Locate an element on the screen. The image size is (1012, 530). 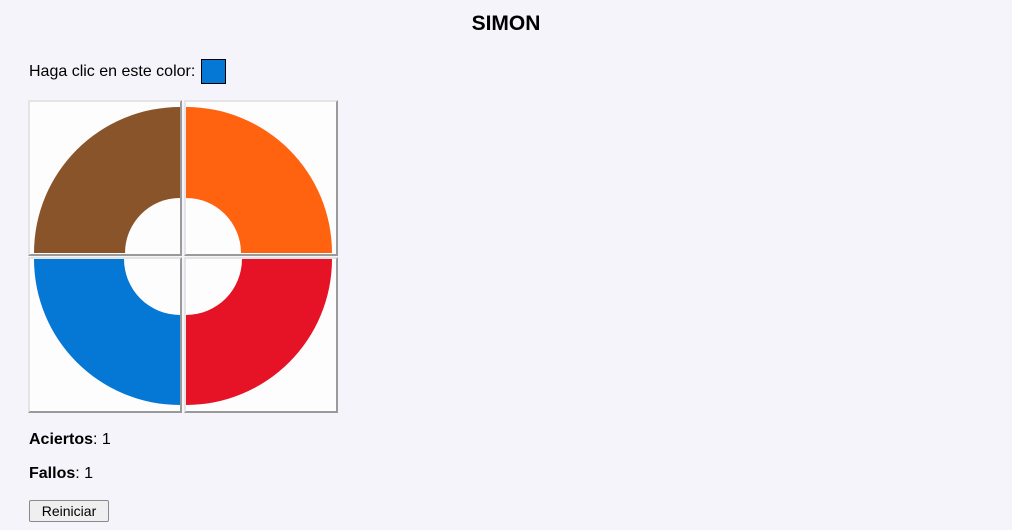
quadrant-top-left-button is located at coordinates (105, 178).